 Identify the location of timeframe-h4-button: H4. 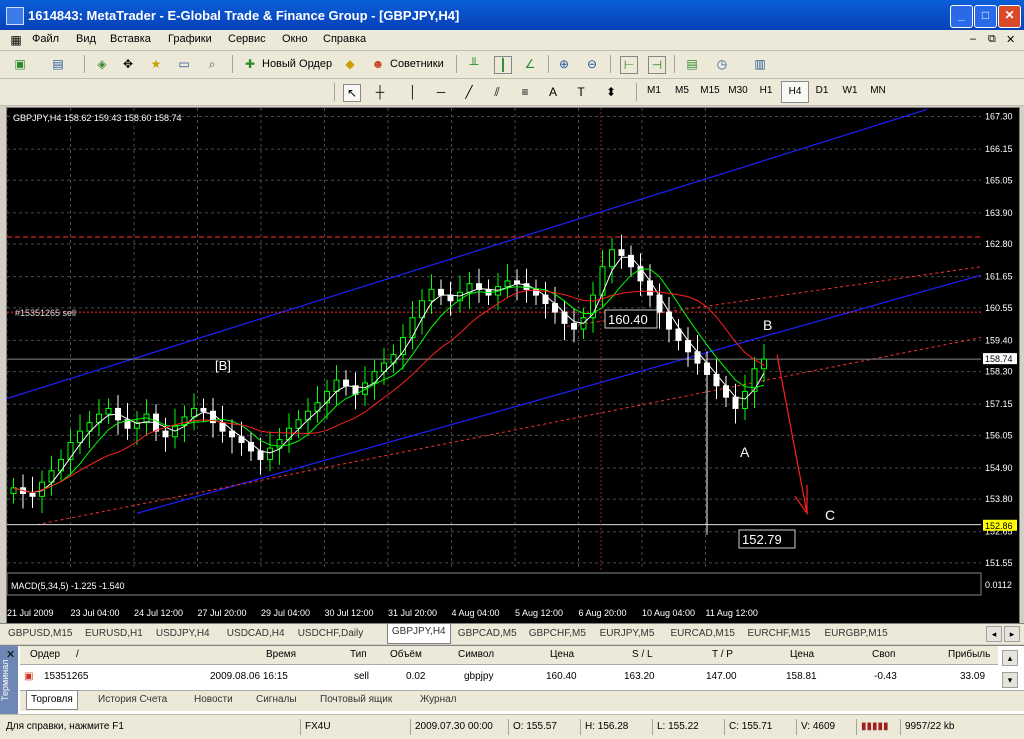
(795, 92).